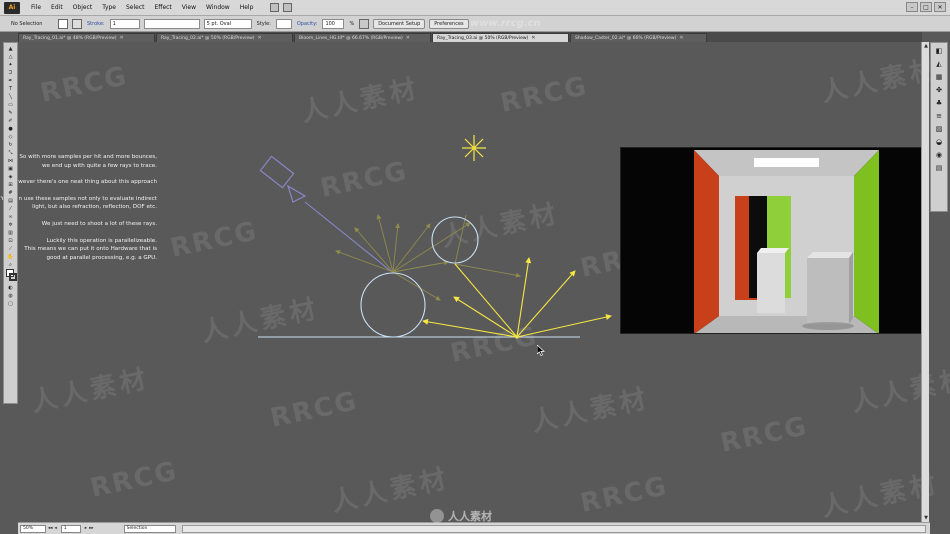 This screenshot has height=534, width=950. Describe the element at coordinates (939, 64) in the screenshot. I see `color-guide-icon: ◭` at that location.